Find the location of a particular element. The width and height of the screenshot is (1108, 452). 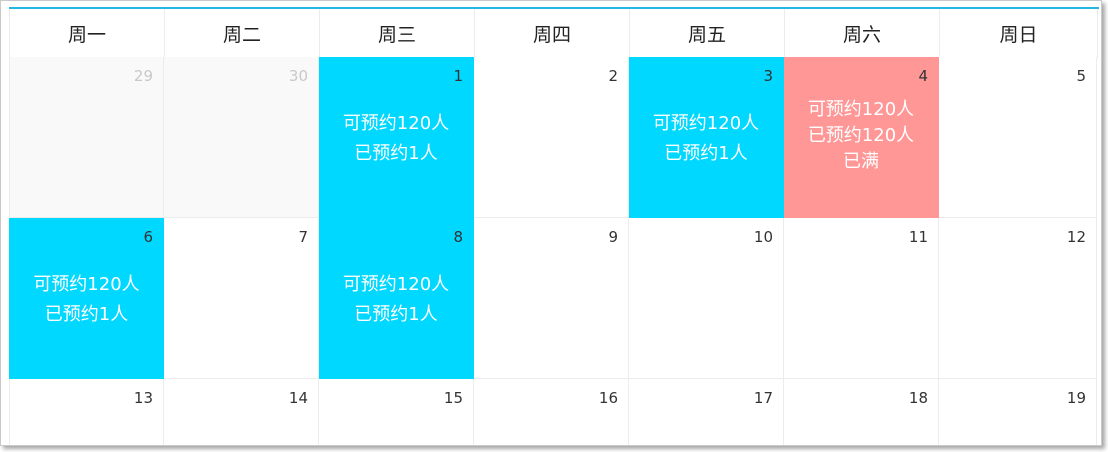

day-number: 8 is located at coordinates (458, 237).